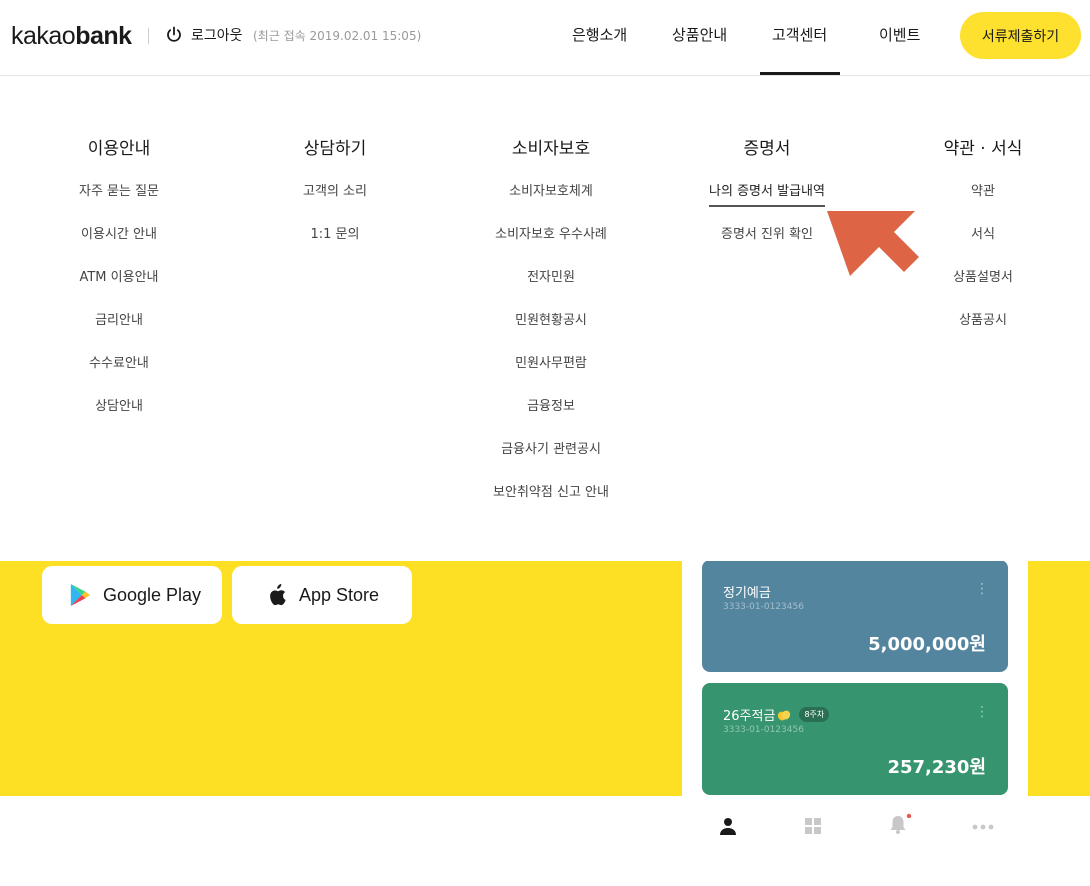  I want to click on app-store-button: App Store, so click(322, 595).